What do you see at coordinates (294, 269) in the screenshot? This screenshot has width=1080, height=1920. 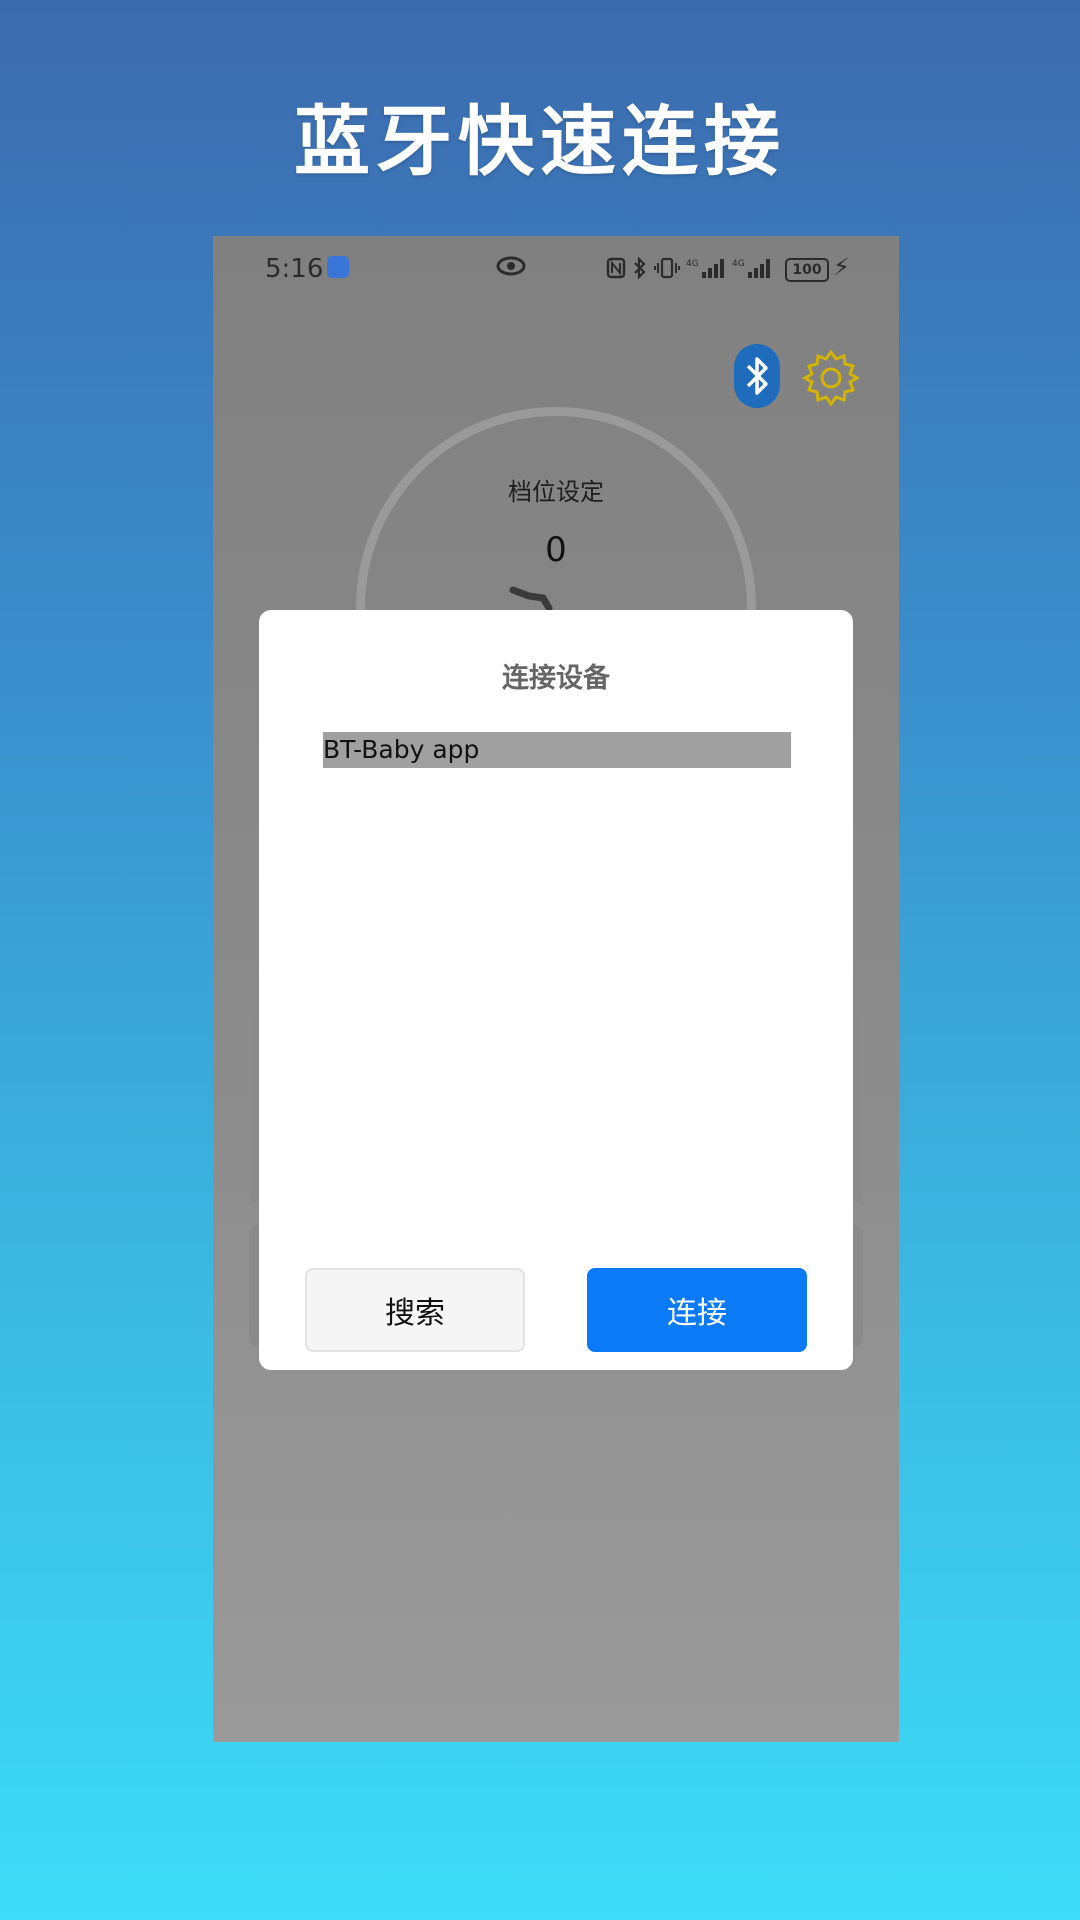 I see `status-time: 5:16` at bounding box center [294, 269].